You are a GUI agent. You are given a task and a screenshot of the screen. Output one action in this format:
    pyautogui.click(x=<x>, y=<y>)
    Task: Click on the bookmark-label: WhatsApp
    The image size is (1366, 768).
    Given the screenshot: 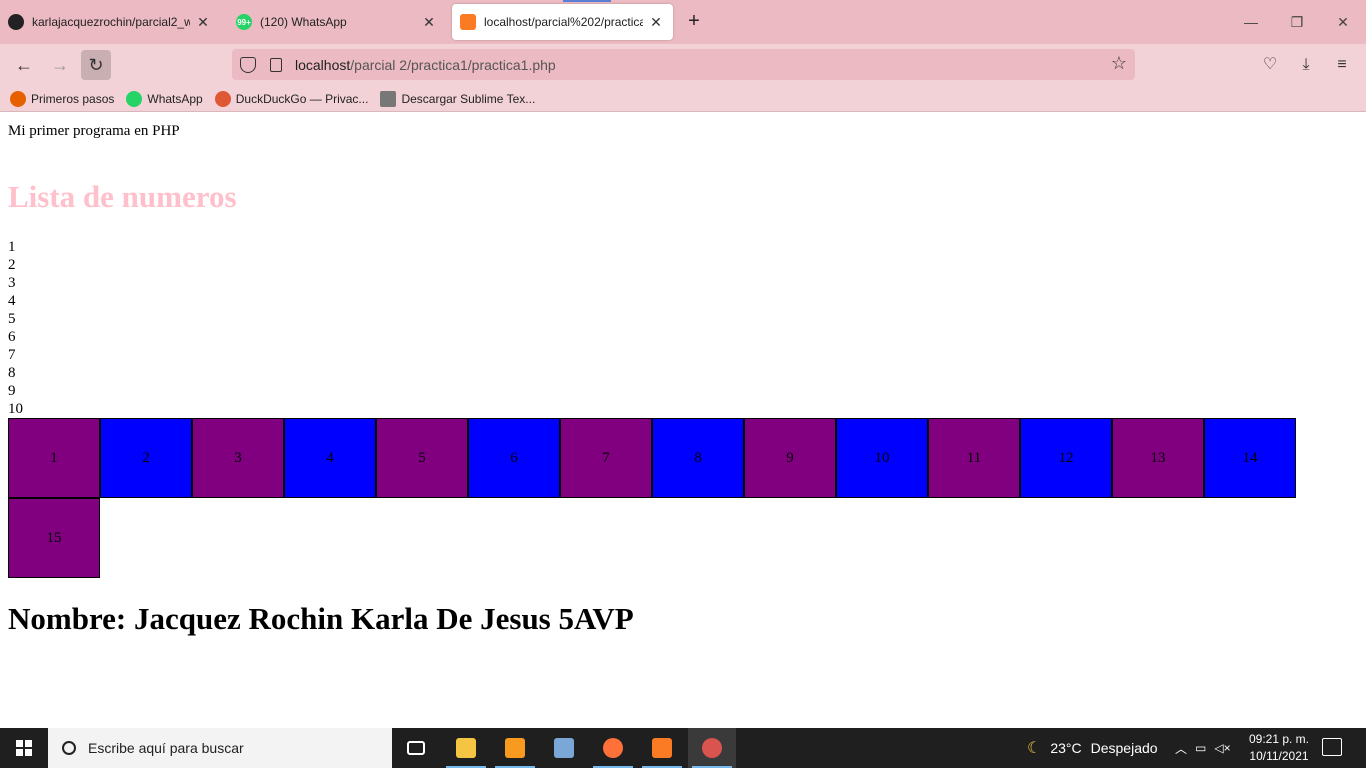 What is the action you would take?
    pyautogui.click(x=175, y=98)
    